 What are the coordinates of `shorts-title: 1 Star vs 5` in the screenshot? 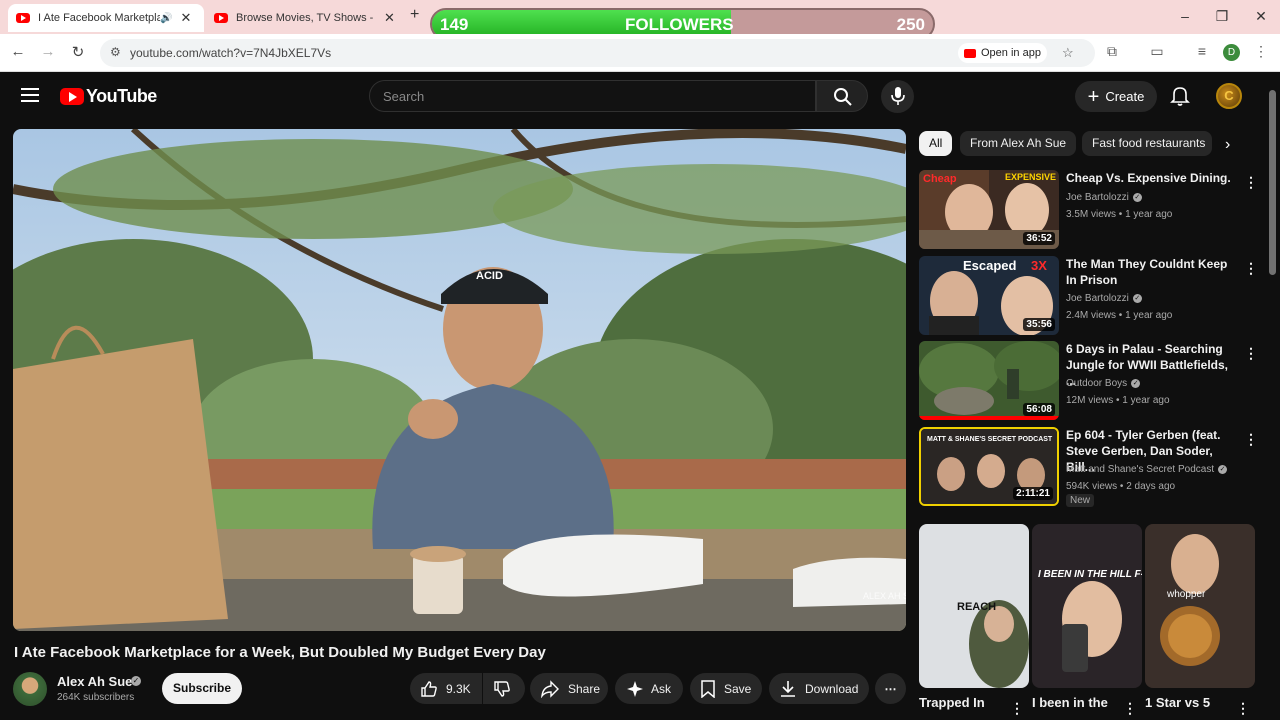 It's located at (1177, 702).